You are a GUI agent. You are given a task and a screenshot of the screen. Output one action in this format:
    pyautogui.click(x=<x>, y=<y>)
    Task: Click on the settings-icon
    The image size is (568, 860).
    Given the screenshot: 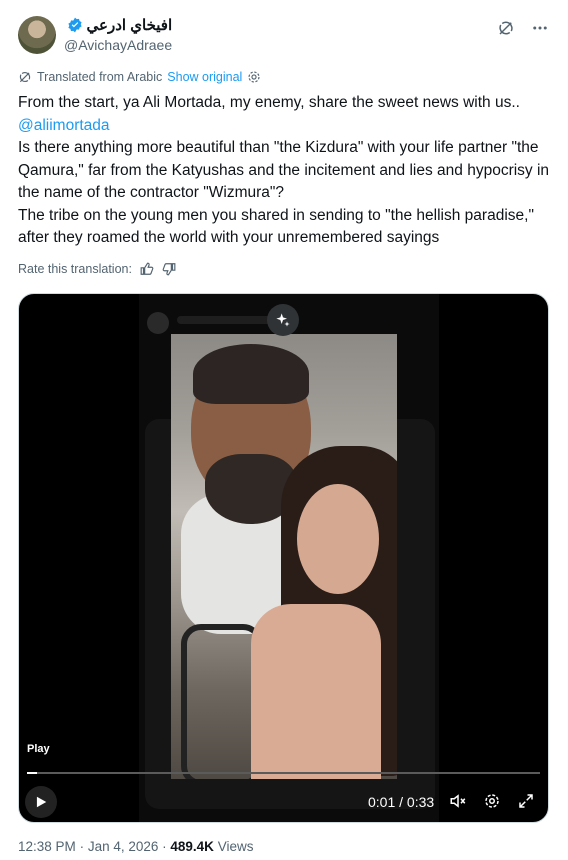 What is the action you would take?
    pyautogui.click(x=492, y=801)
    